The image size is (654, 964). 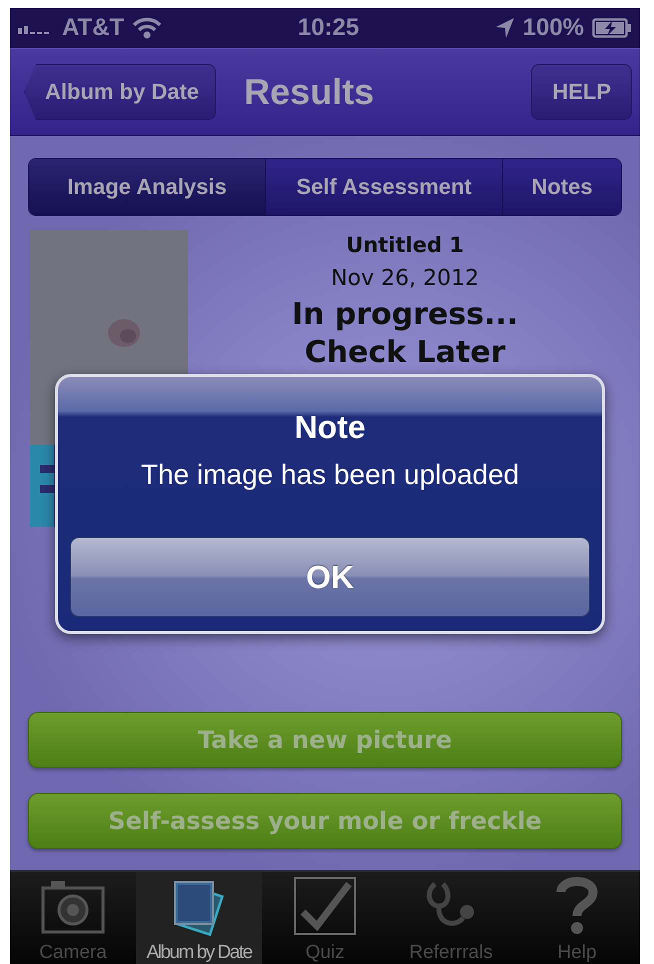 What do you see at coordinates (330, 427) in the screenshot?
I see `alert-title: Note` at bounding box center [330, 427].